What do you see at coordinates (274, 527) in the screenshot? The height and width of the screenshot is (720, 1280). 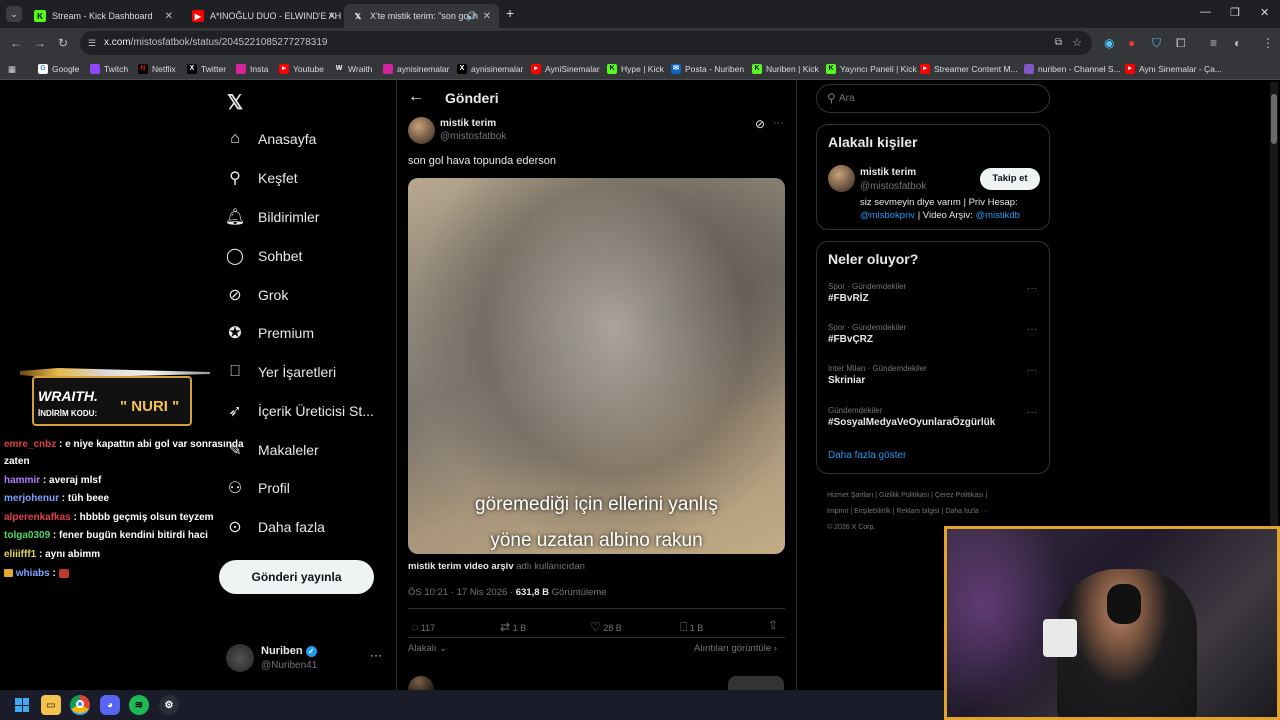 I see `nav-more: ⊙ Daha fazla` at bounding box center [274, 527].